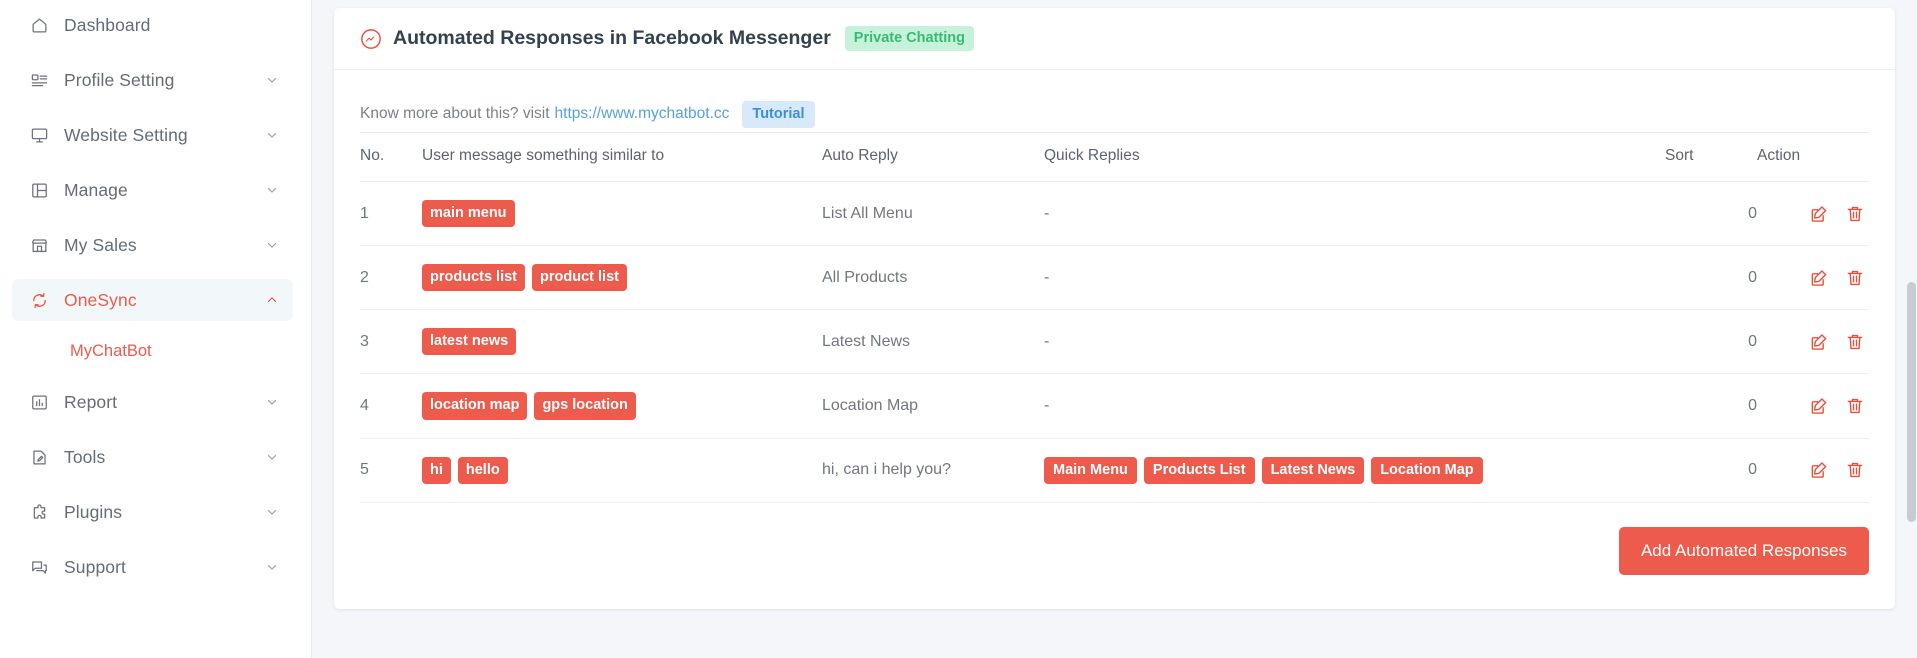  Describe the element at coordinates (126, 134) in the screenshot. I see `sidebar-item-label: Website Setting` at that location.